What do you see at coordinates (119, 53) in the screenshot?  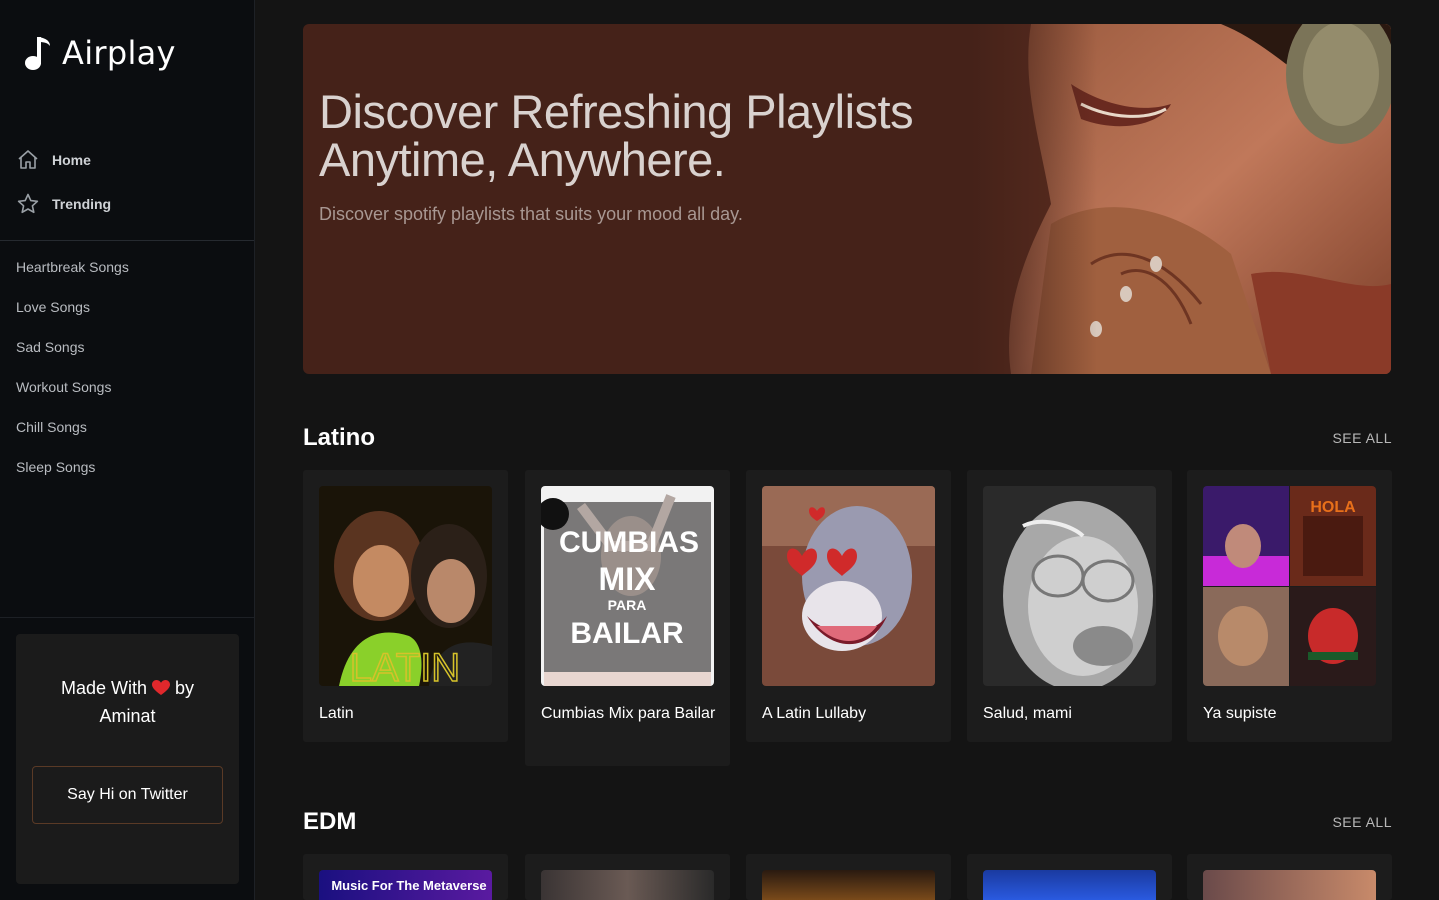 I see `app-name: Airplay` at bounding box center [119, 53].